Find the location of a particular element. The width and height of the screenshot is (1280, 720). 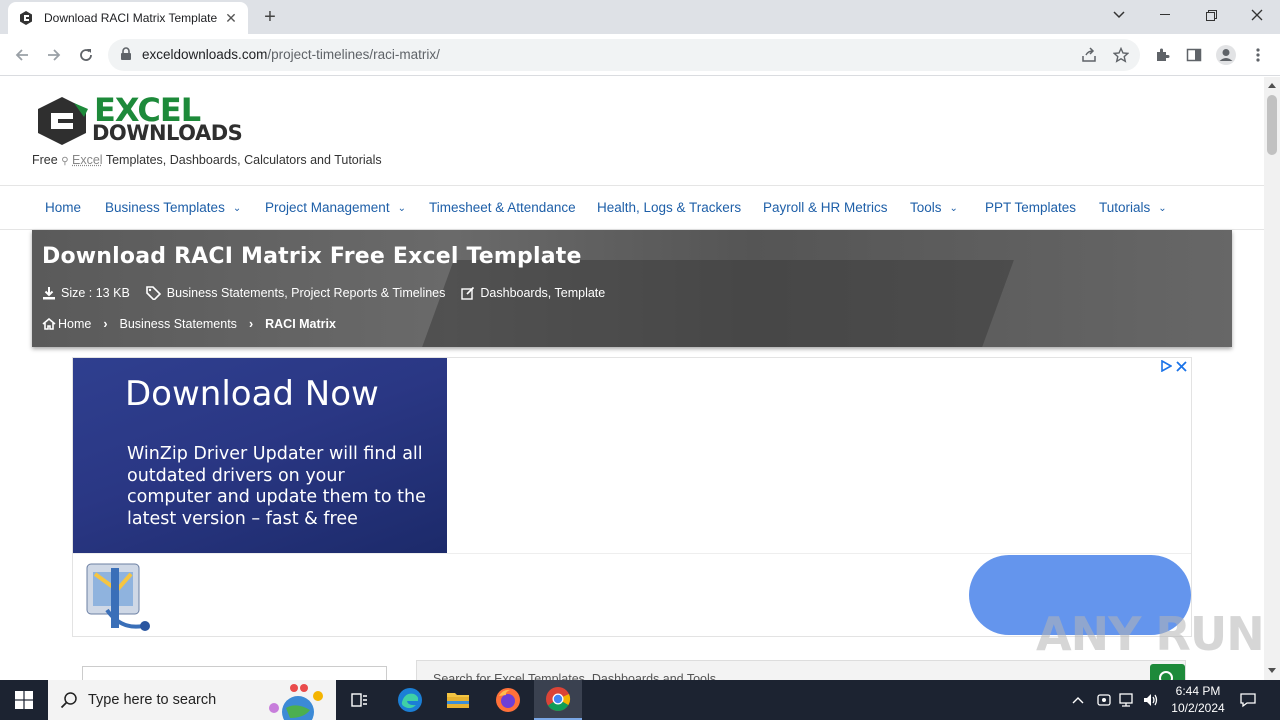

nav-tools: Tools ⌄ is located at coordinates (934, 207).